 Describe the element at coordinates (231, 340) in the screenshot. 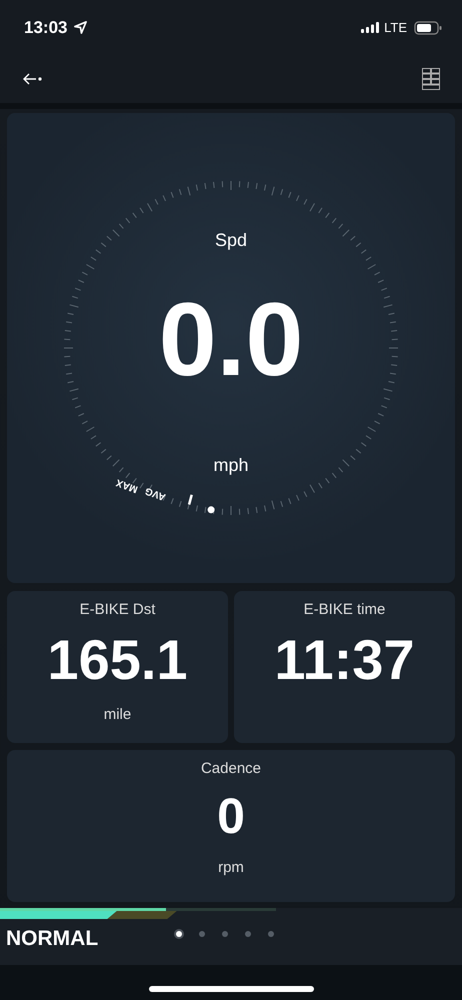

I see `speed-value: 0.0` at that location.